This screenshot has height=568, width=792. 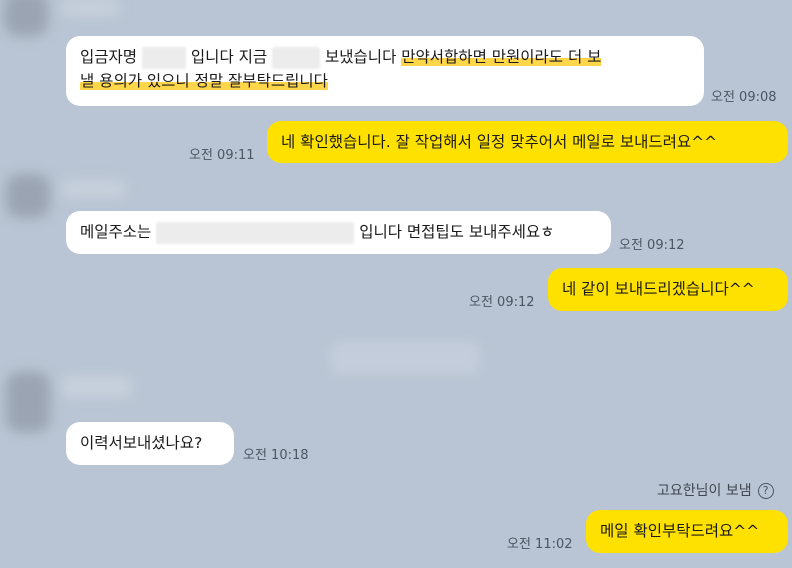 I want to click on message-bubble-sent: 네 같이 보내드리겠습니다^^, so click(x=668, y=289).